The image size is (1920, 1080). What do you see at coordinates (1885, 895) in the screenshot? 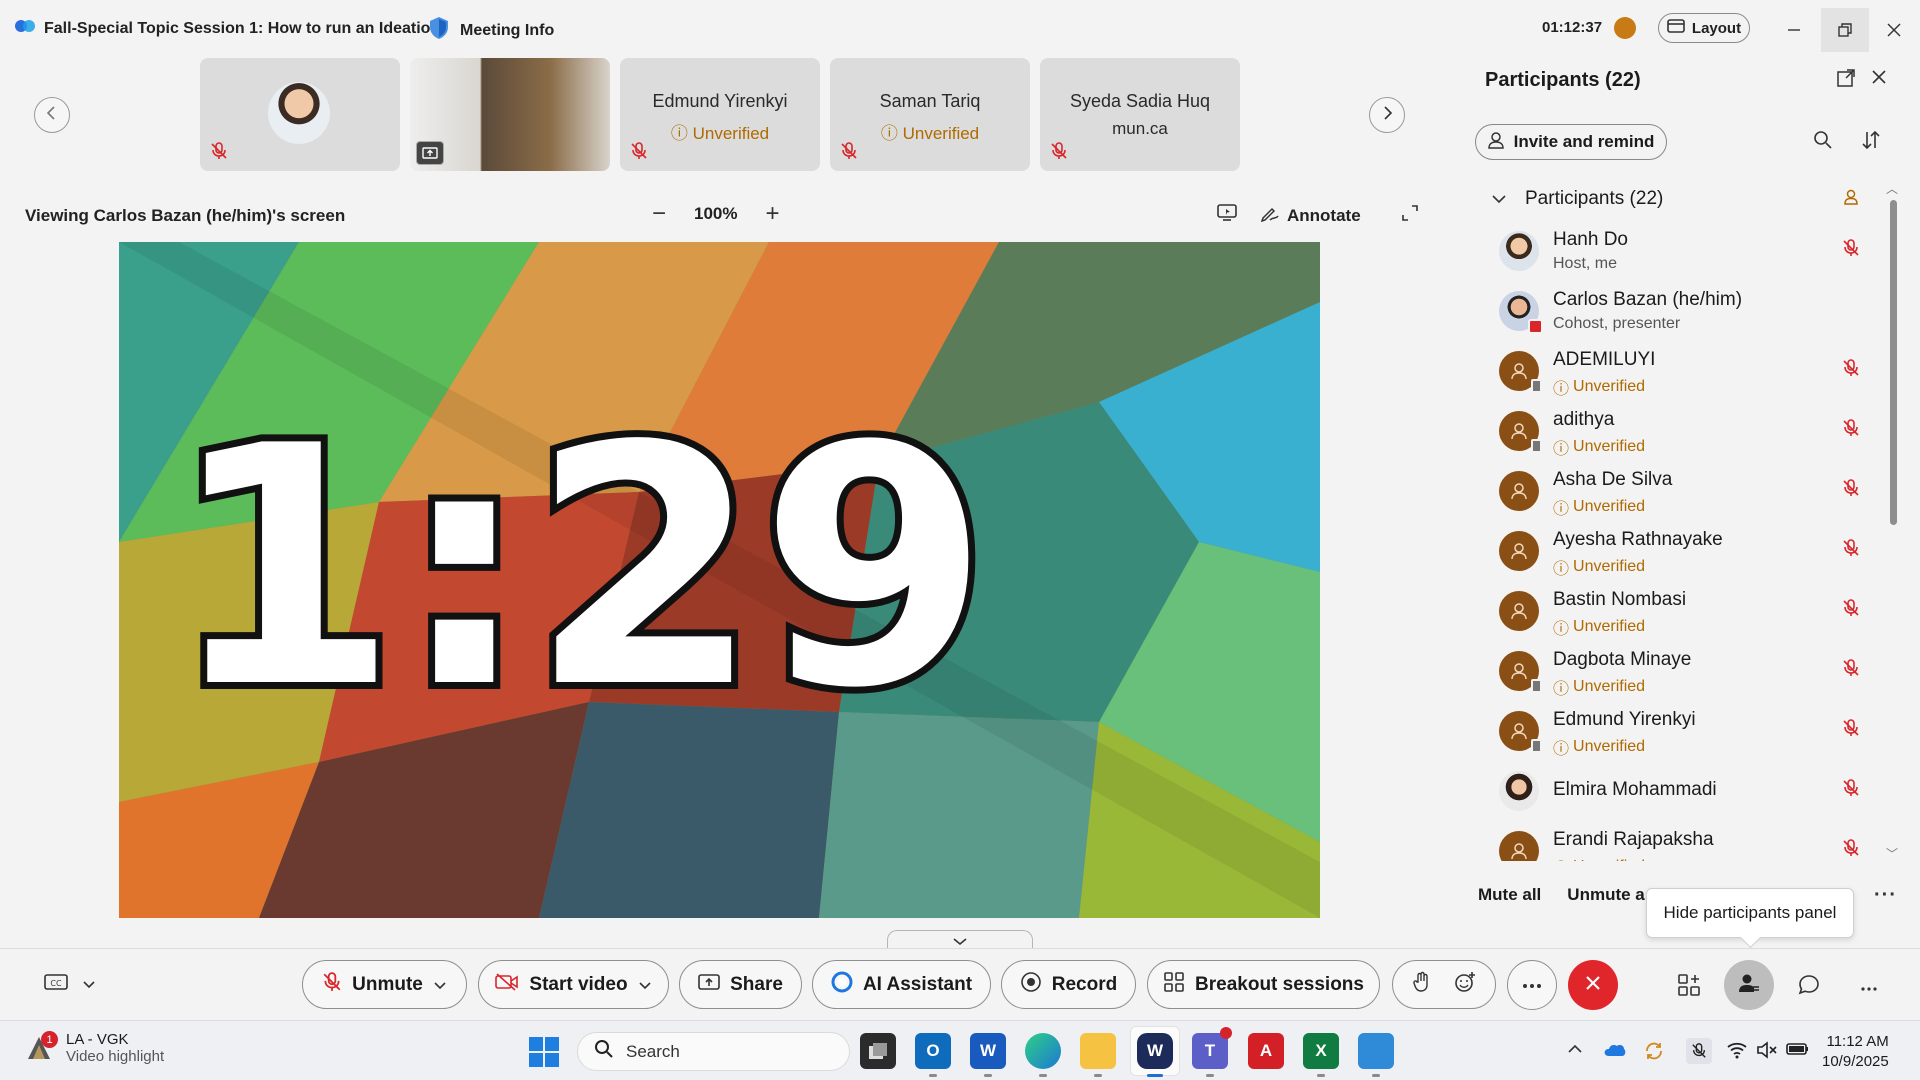
I see `more-options-icon: ···` at bounding box center [1885, 895].